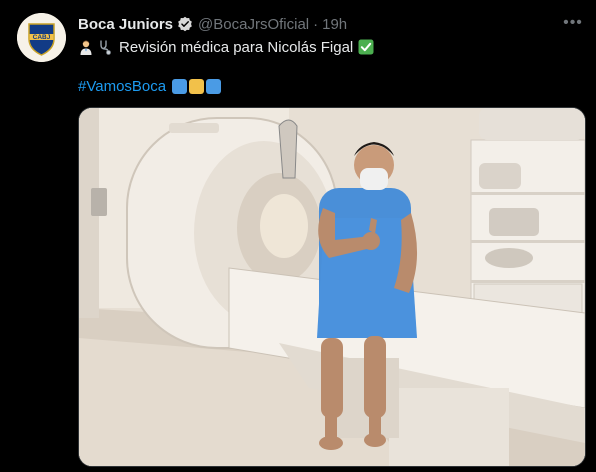 The height and width of the screenshot is (472, 596). I want to click on tweet-hashtag-line: #VamosBoca, so click(150, 86).